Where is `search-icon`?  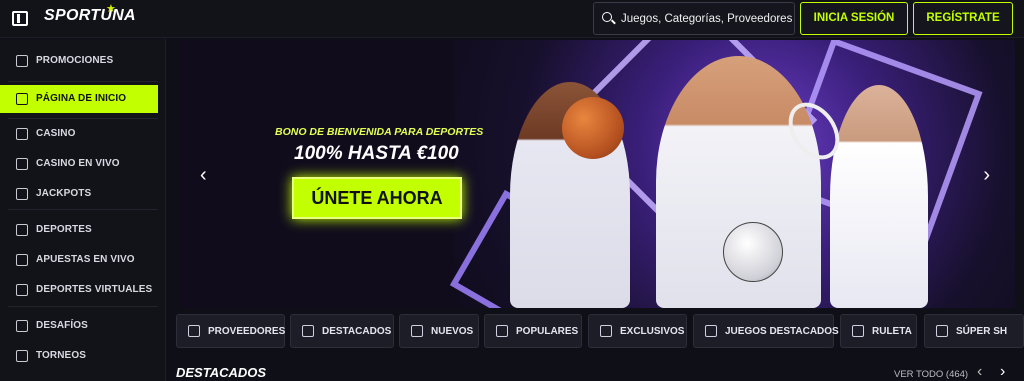
search-icon is located at coordinates (607, 17).